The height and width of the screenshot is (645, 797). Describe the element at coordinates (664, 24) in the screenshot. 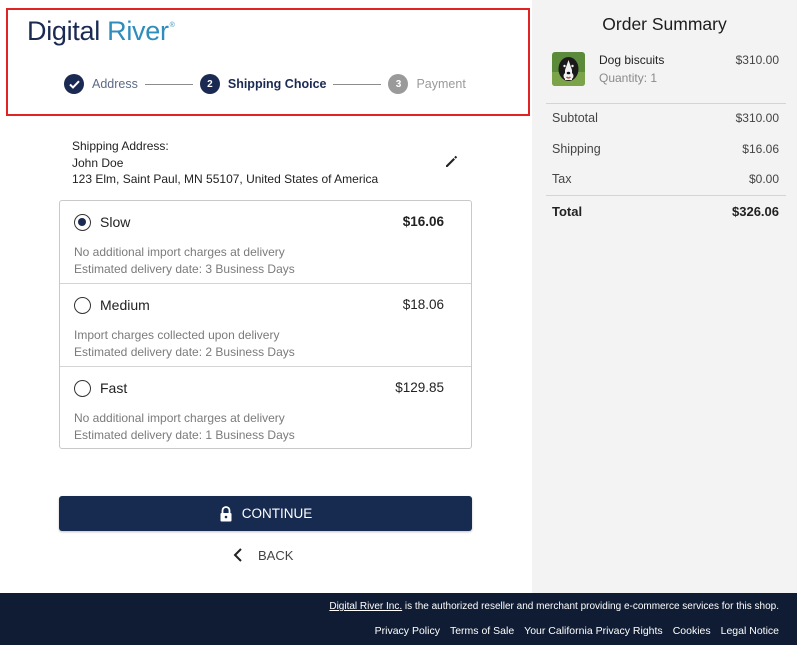

I see `order-summary-title: Order Summary` at that location.